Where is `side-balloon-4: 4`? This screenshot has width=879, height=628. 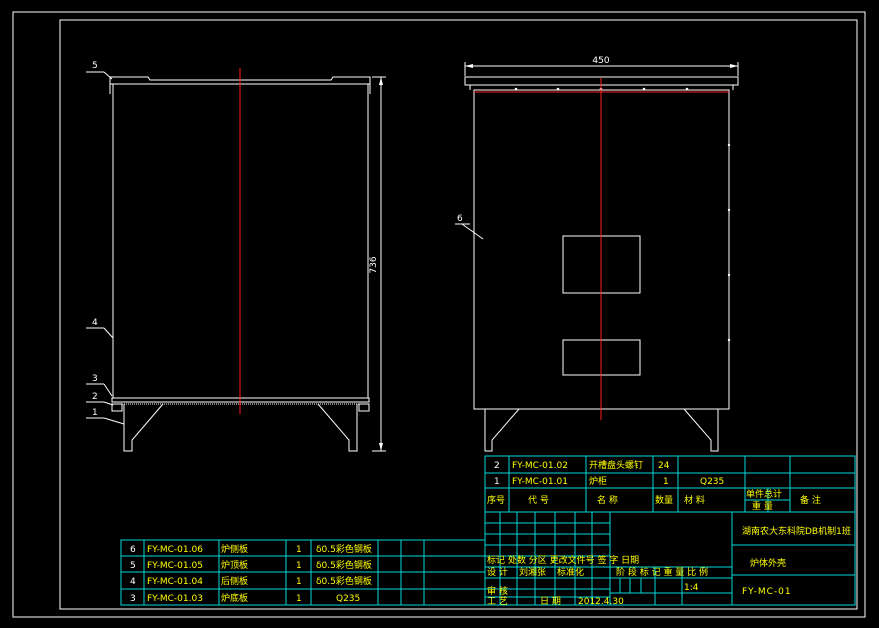 side-balloon-4: 4 is located at coordinates (100, 328).